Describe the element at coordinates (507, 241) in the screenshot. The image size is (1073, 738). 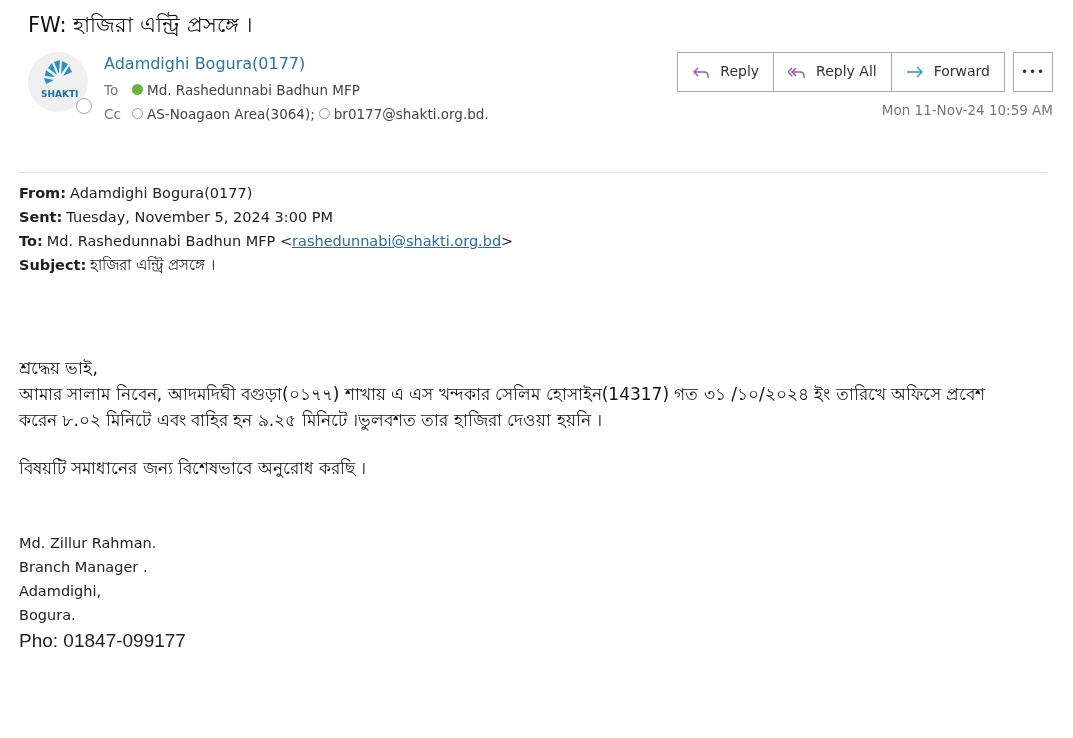
I see `field-value: >` at that location.